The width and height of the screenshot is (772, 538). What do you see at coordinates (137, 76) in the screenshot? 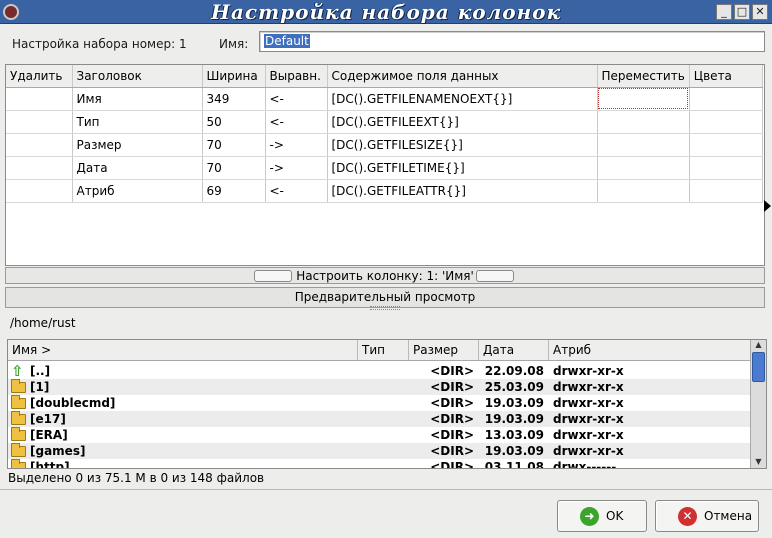
I see `header-title: Заголовок` at bounding box center [137, 76].